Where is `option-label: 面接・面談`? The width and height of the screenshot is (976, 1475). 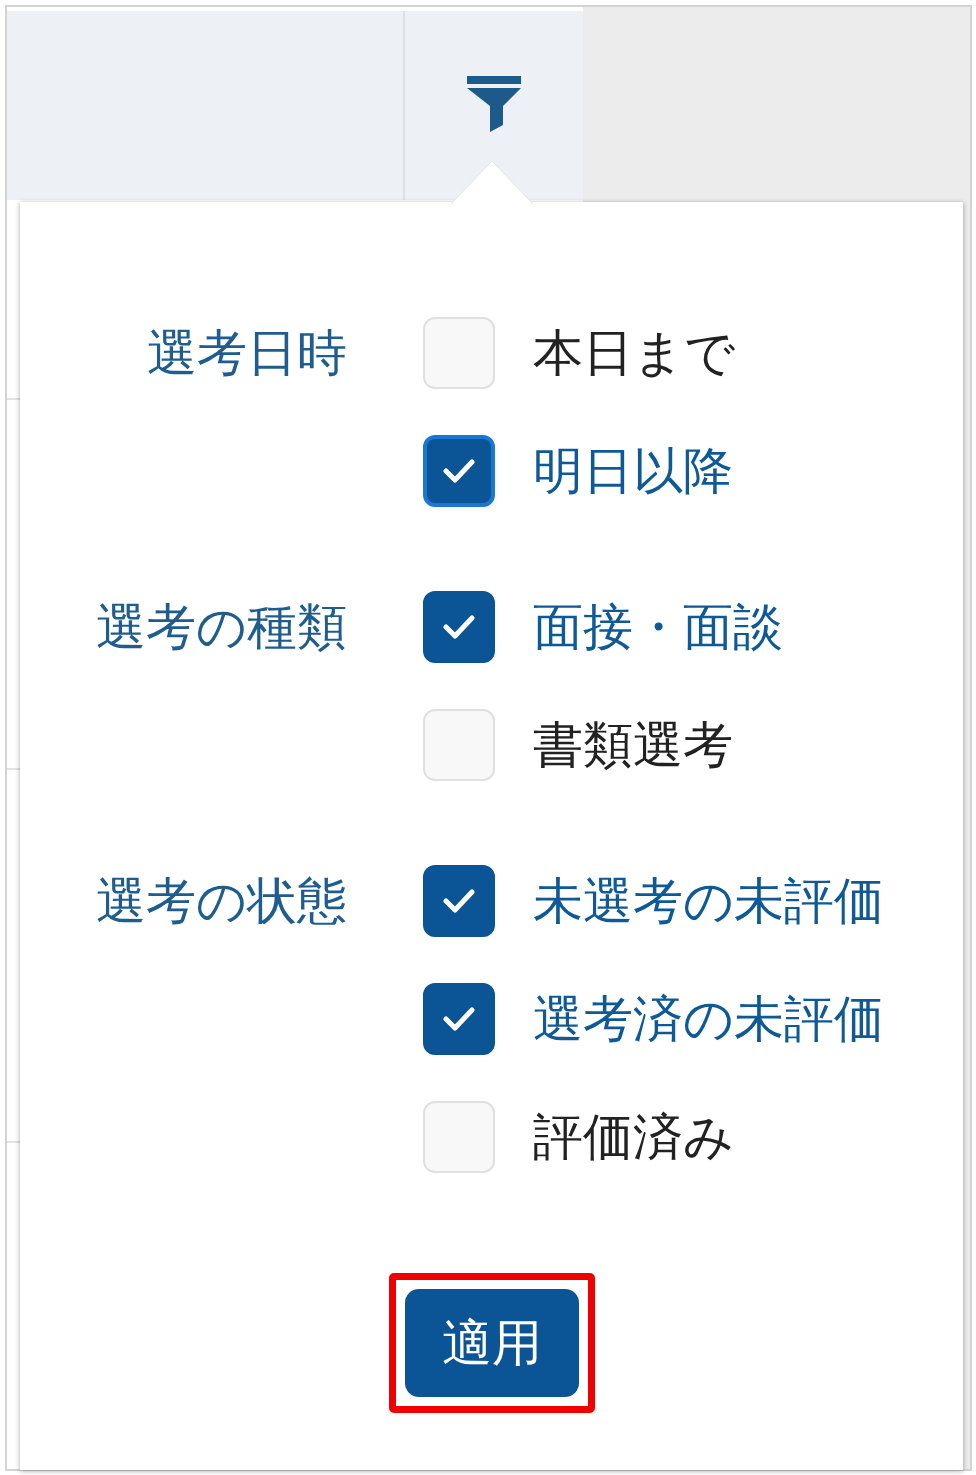
option-label: 面接・面談 is located at coordinates (658, 627).